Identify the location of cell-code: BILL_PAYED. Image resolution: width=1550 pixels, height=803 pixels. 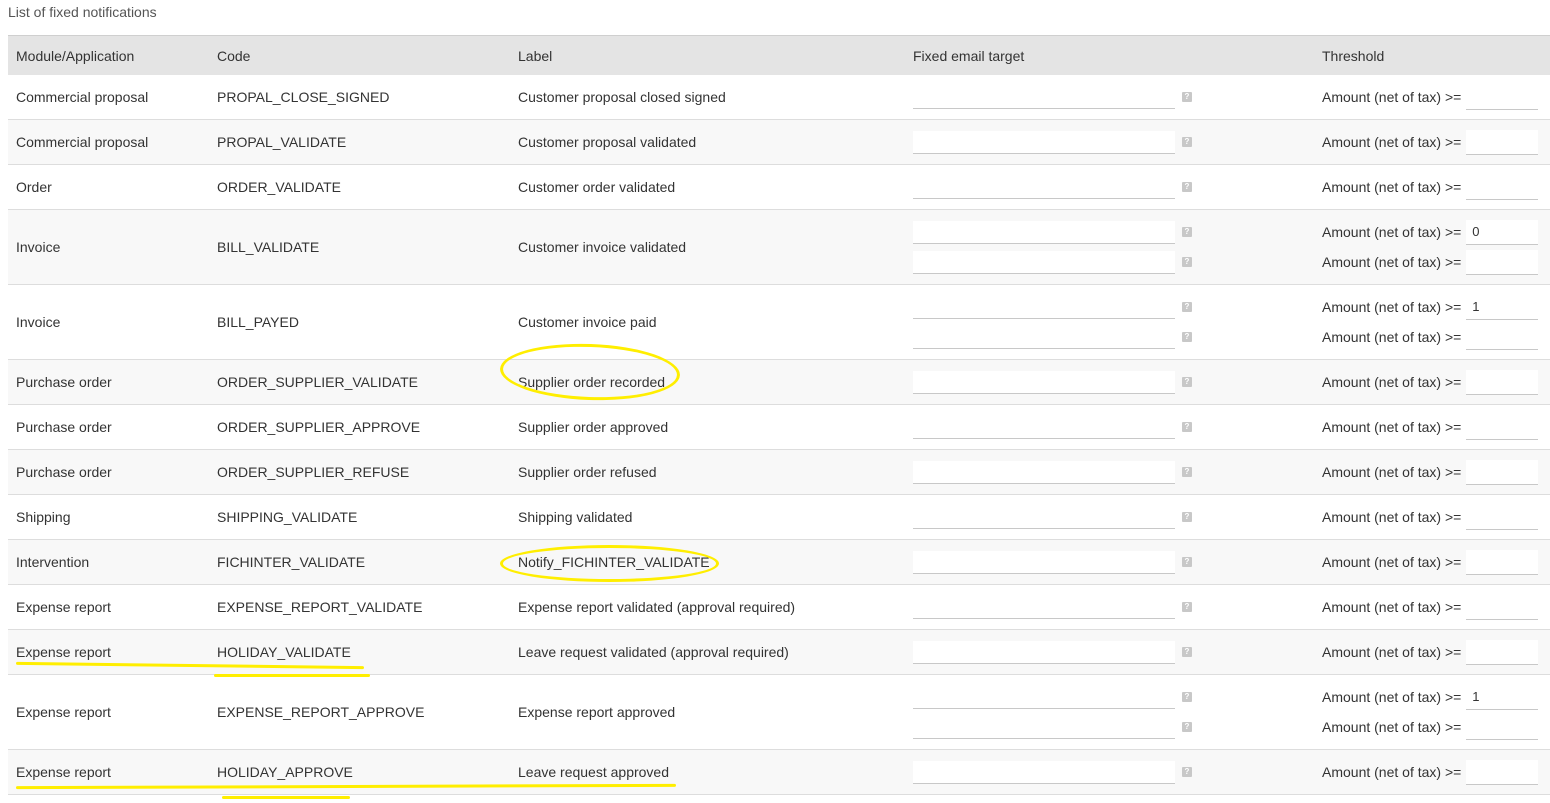
(359, 322).